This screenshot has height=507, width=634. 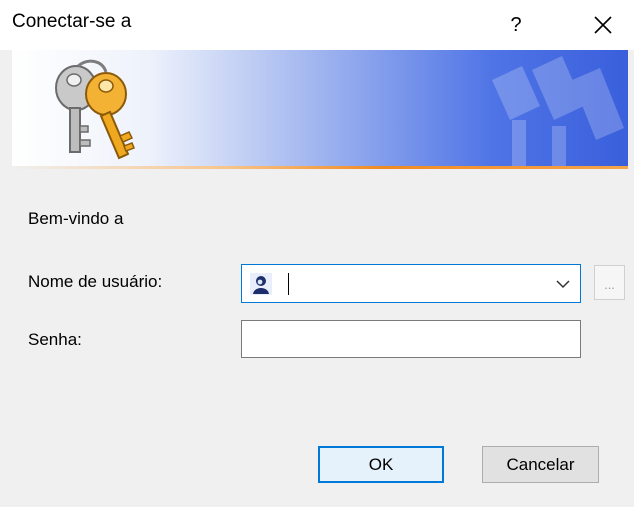 I want to click on banner-accent-stripe, so click(x=320, y=167).